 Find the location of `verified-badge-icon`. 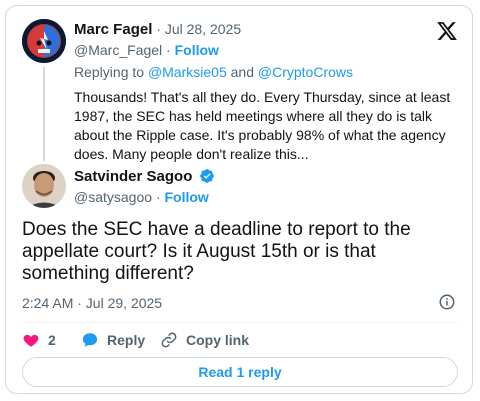

verified-badge-icon is located at coordinates (207, 176).